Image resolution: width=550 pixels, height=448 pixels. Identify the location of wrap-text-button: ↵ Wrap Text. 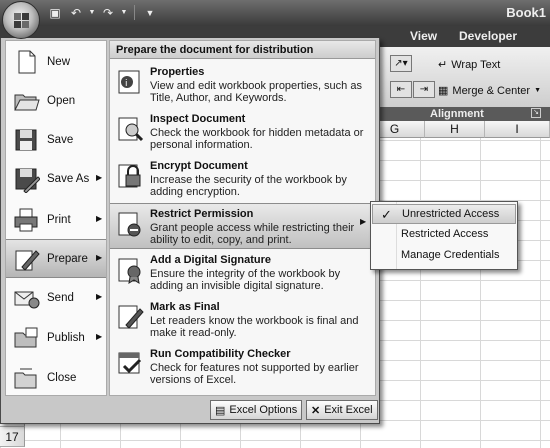
(469, 65).